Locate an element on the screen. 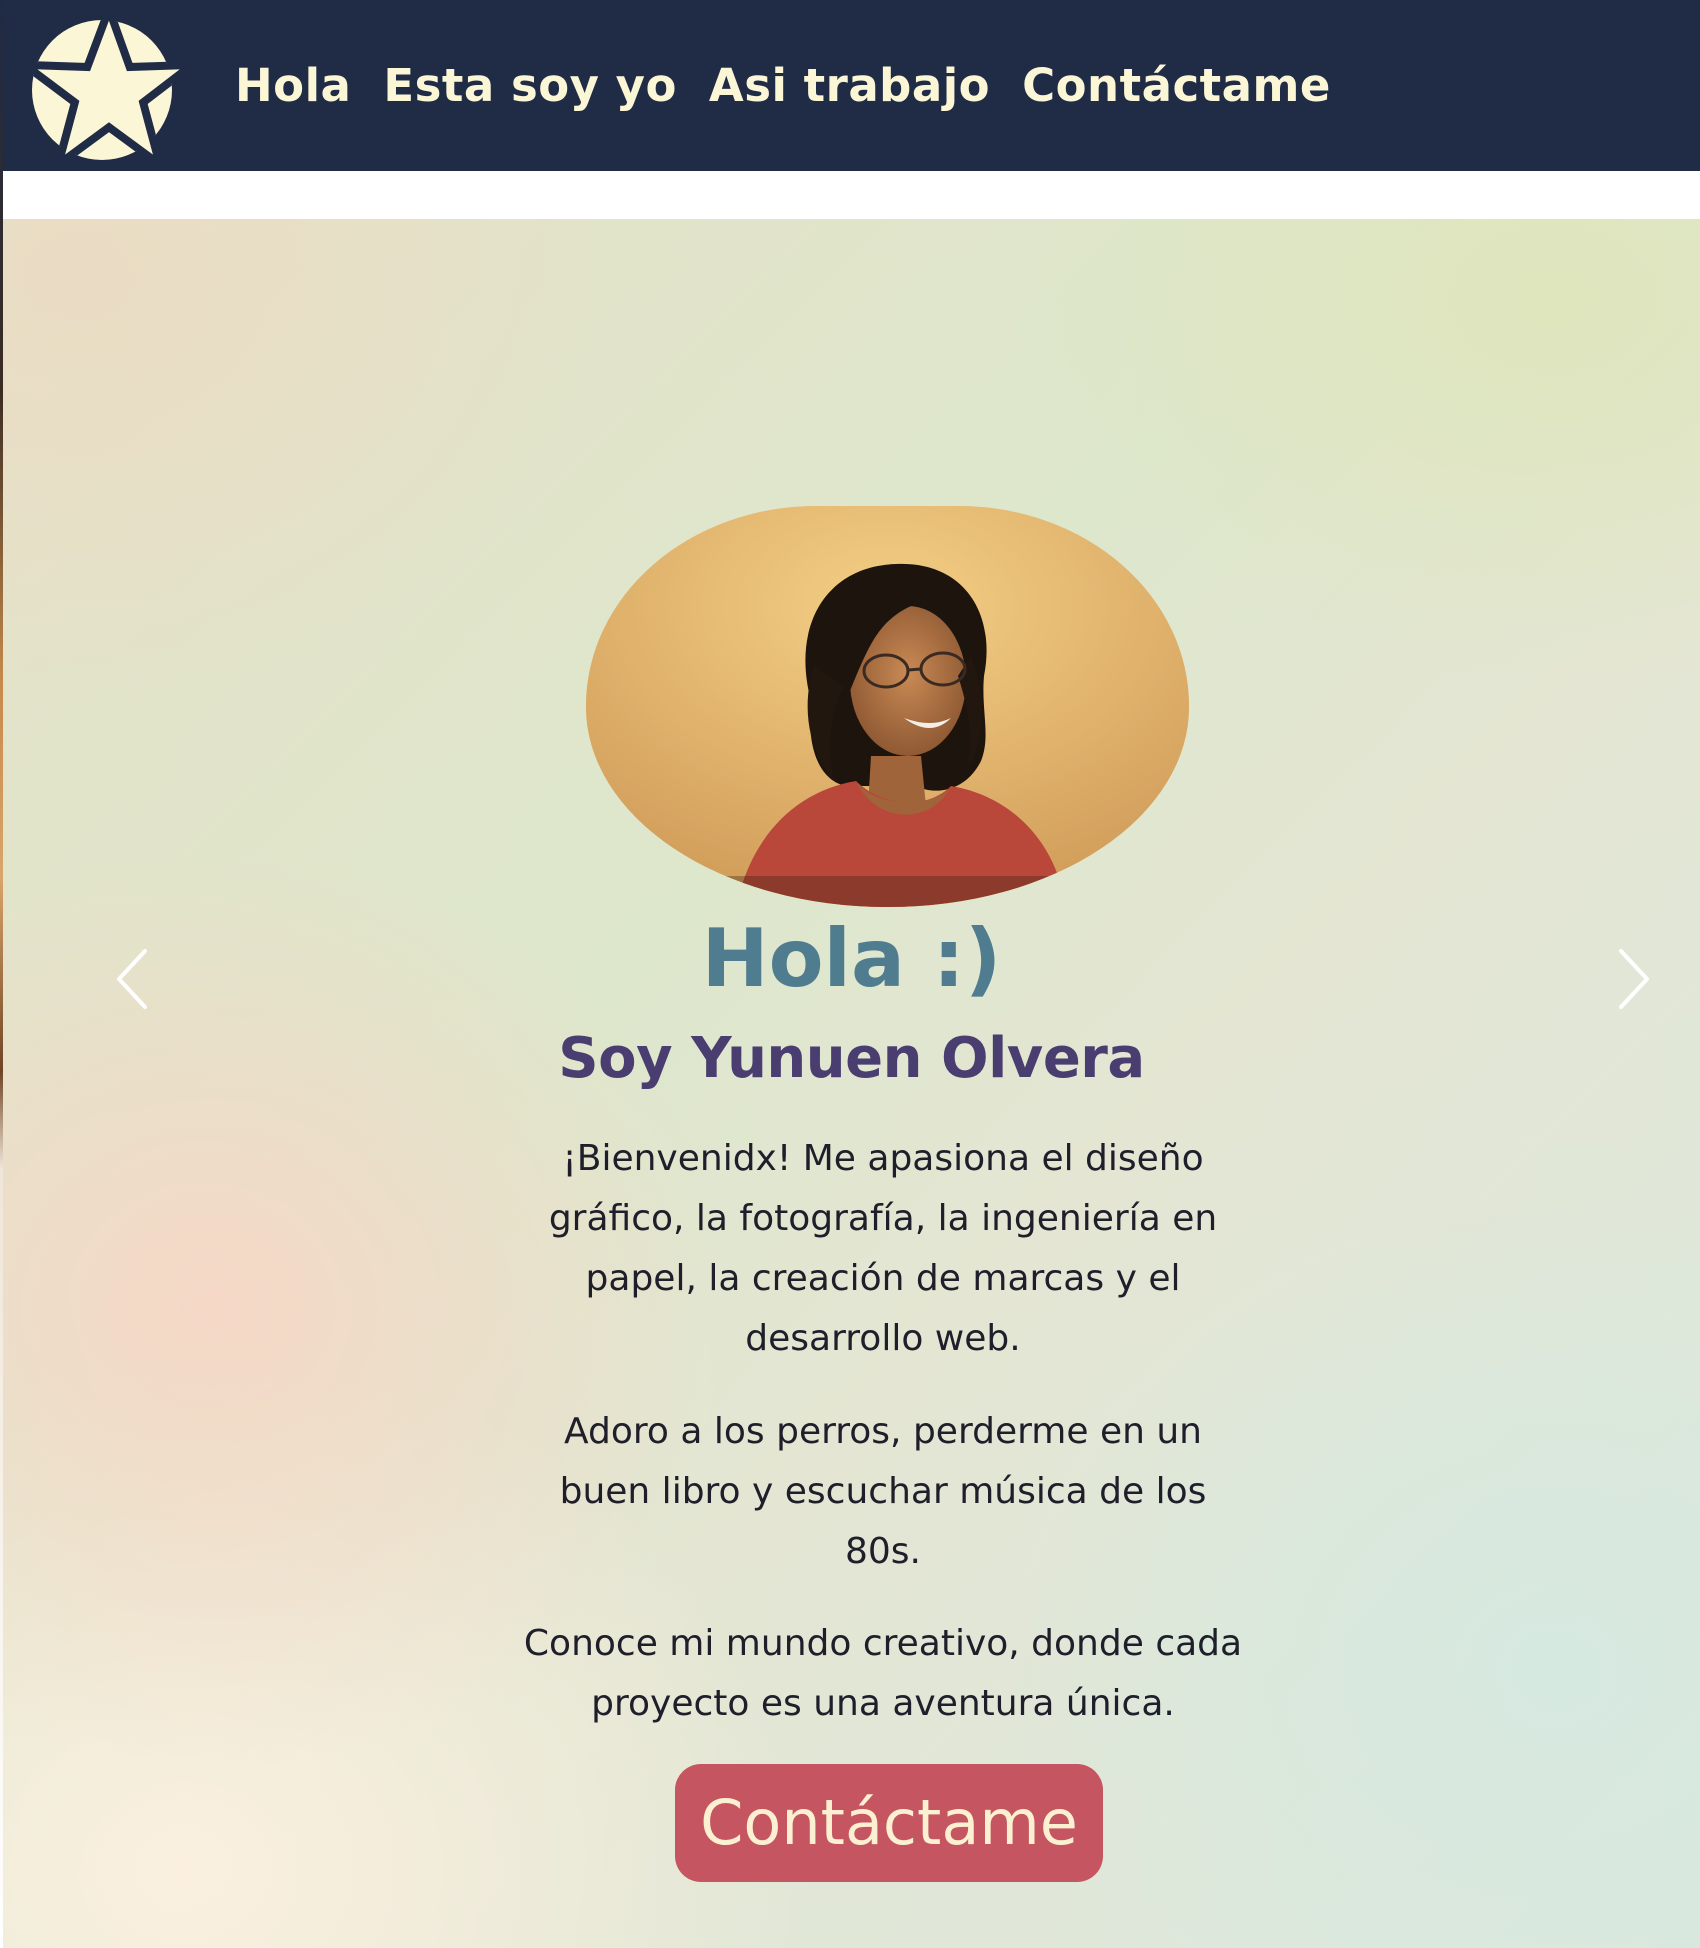 The image size is (1700, 1948). navbar: Hola Esta soy yo Asi trabajo Contáctame is located at coordinates (851, 85).